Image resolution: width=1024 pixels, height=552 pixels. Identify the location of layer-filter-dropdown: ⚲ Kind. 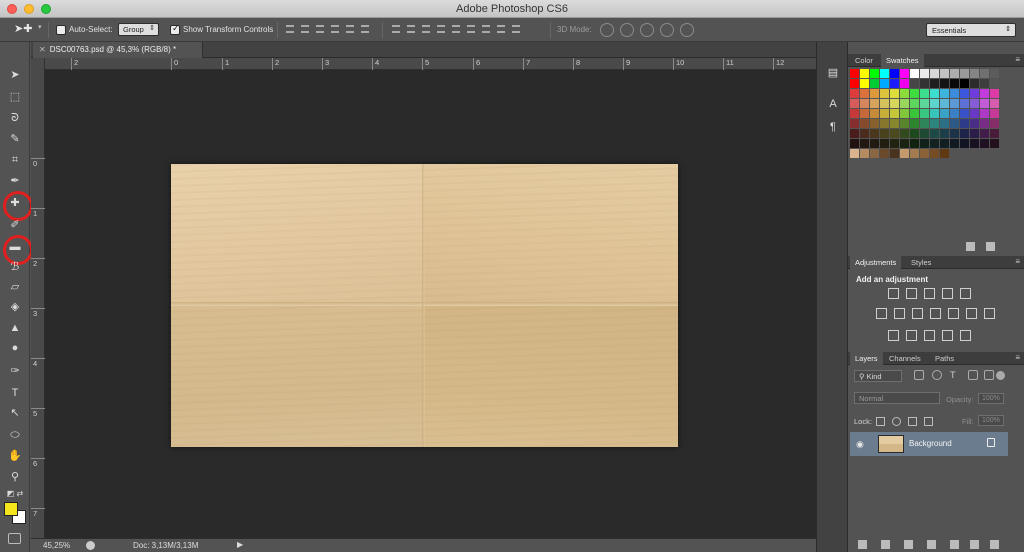
(878, 376).